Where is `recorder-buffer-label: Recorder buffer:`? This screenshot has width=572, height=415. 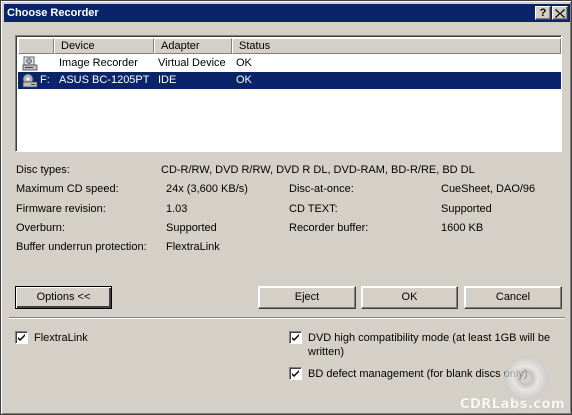
recorder-buffer-label: Recorder buffer: is located at coordinates (329, 228).